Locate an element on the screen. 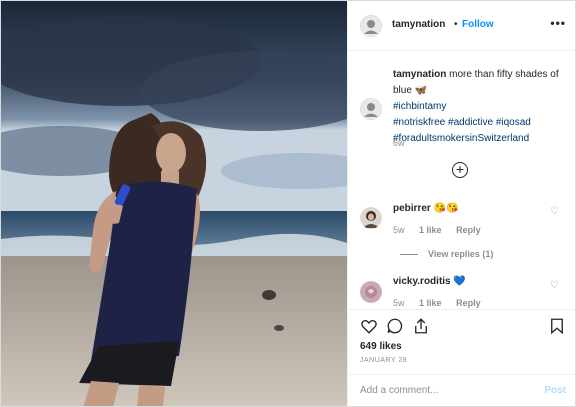 This screenshot has width=576, height=407. comment-icon is located at coordinates (395, 328).